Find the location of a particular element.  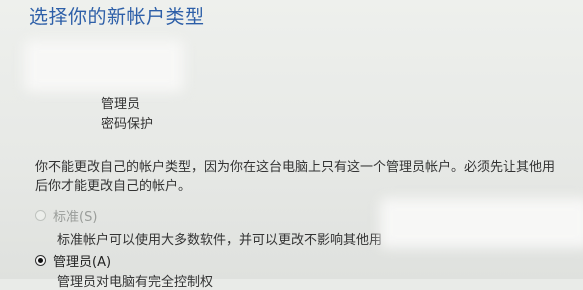

account-password-status: 密码保护 is located at coordinates (127, 124).